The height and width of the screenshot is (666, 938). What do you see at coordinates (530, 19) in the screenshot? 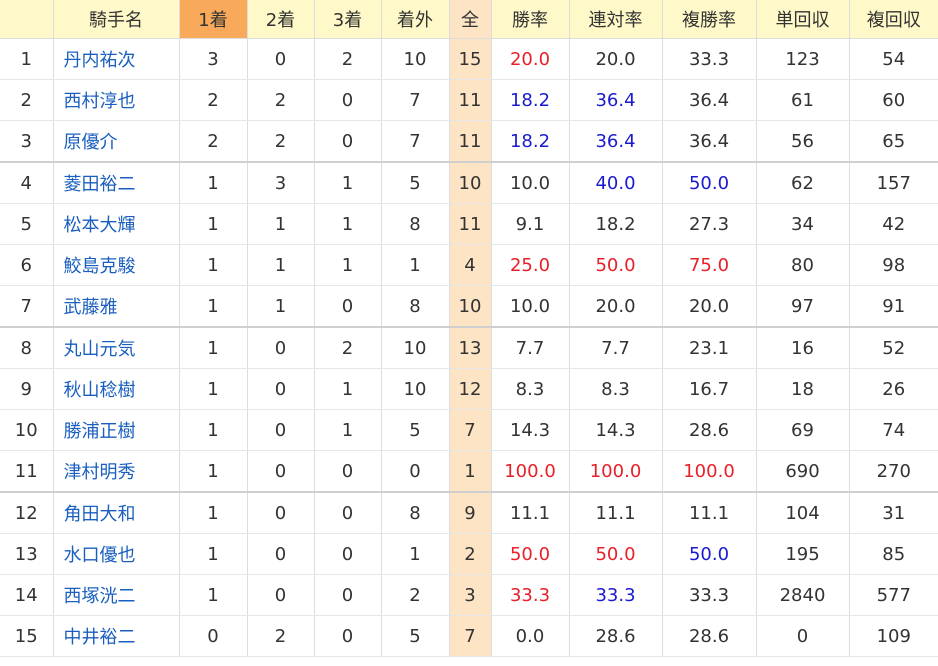
I see `header-win-rate: 勝率` at bounding box center [530, 19].